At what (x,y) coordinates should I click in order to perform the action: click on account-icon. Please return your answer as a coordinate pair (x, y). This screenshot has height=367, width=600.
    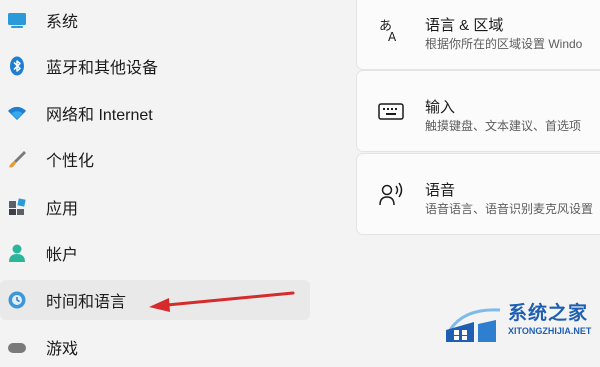
    Looking at the image, I should click on (17, 253).